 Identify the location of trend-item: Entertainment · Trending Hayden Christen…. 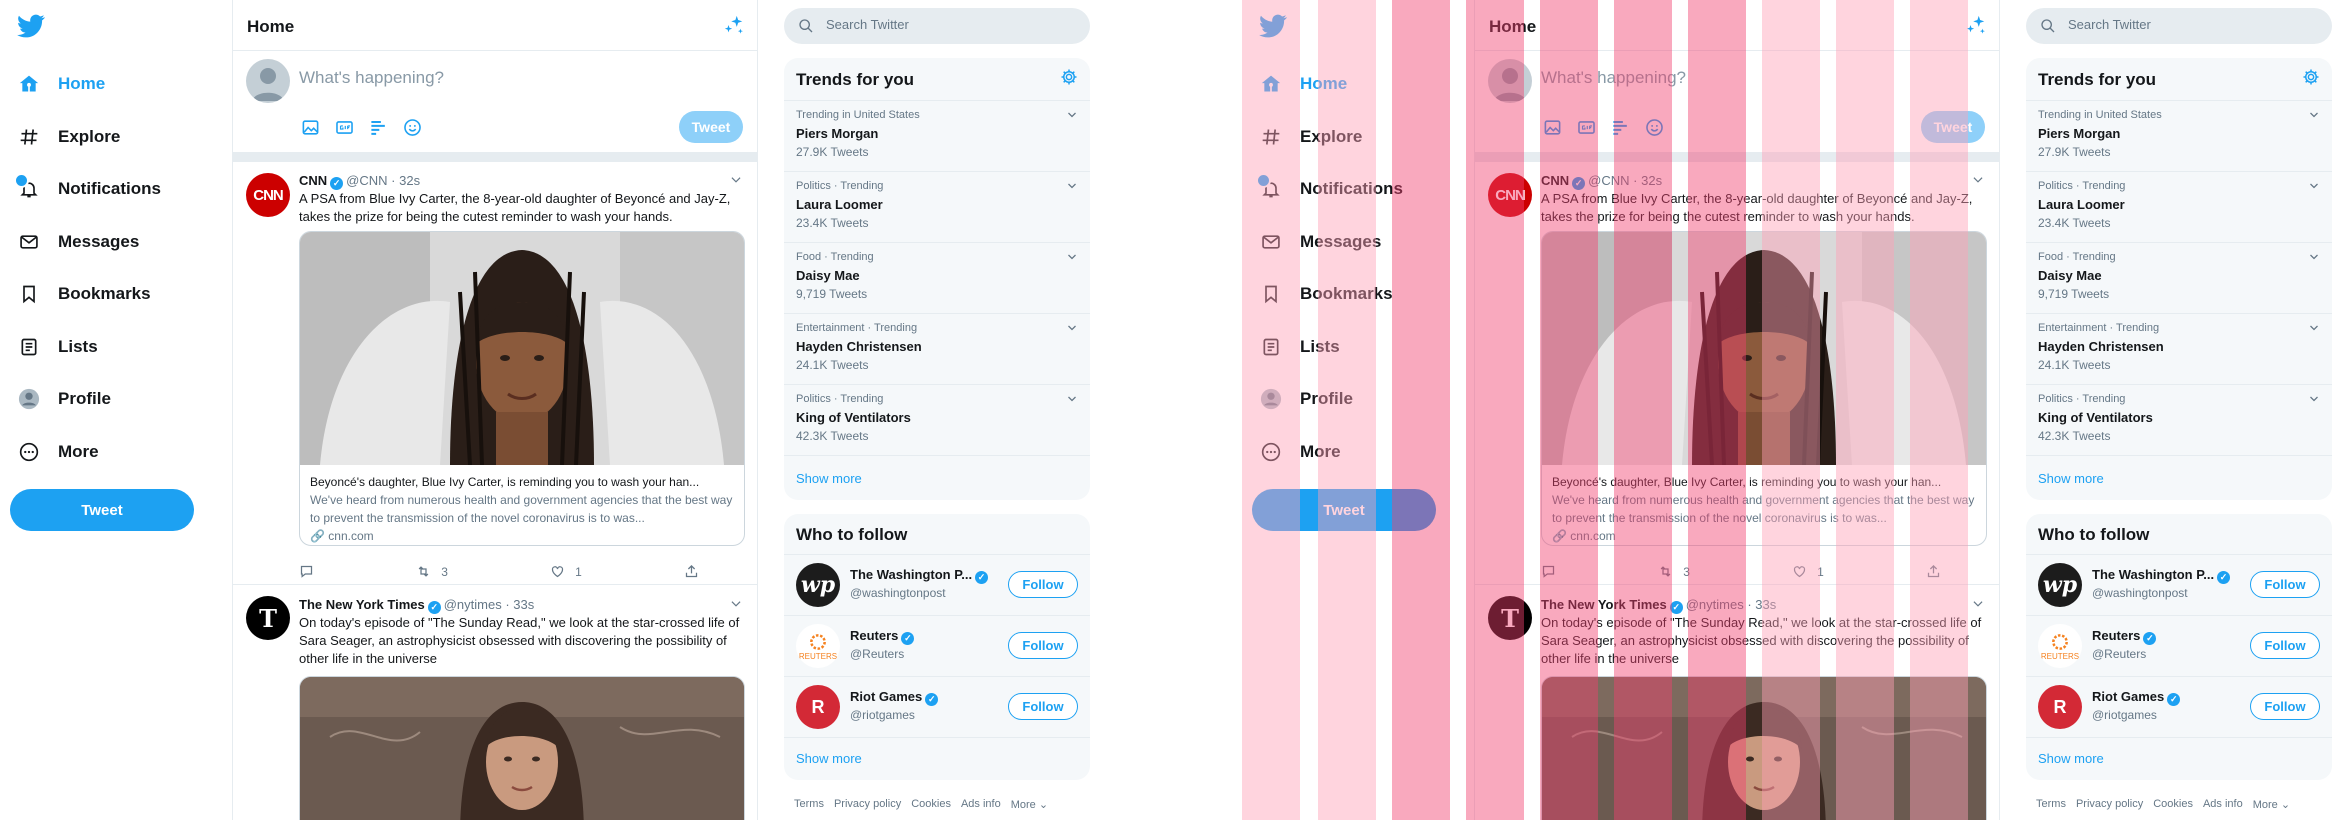
(937, 349).